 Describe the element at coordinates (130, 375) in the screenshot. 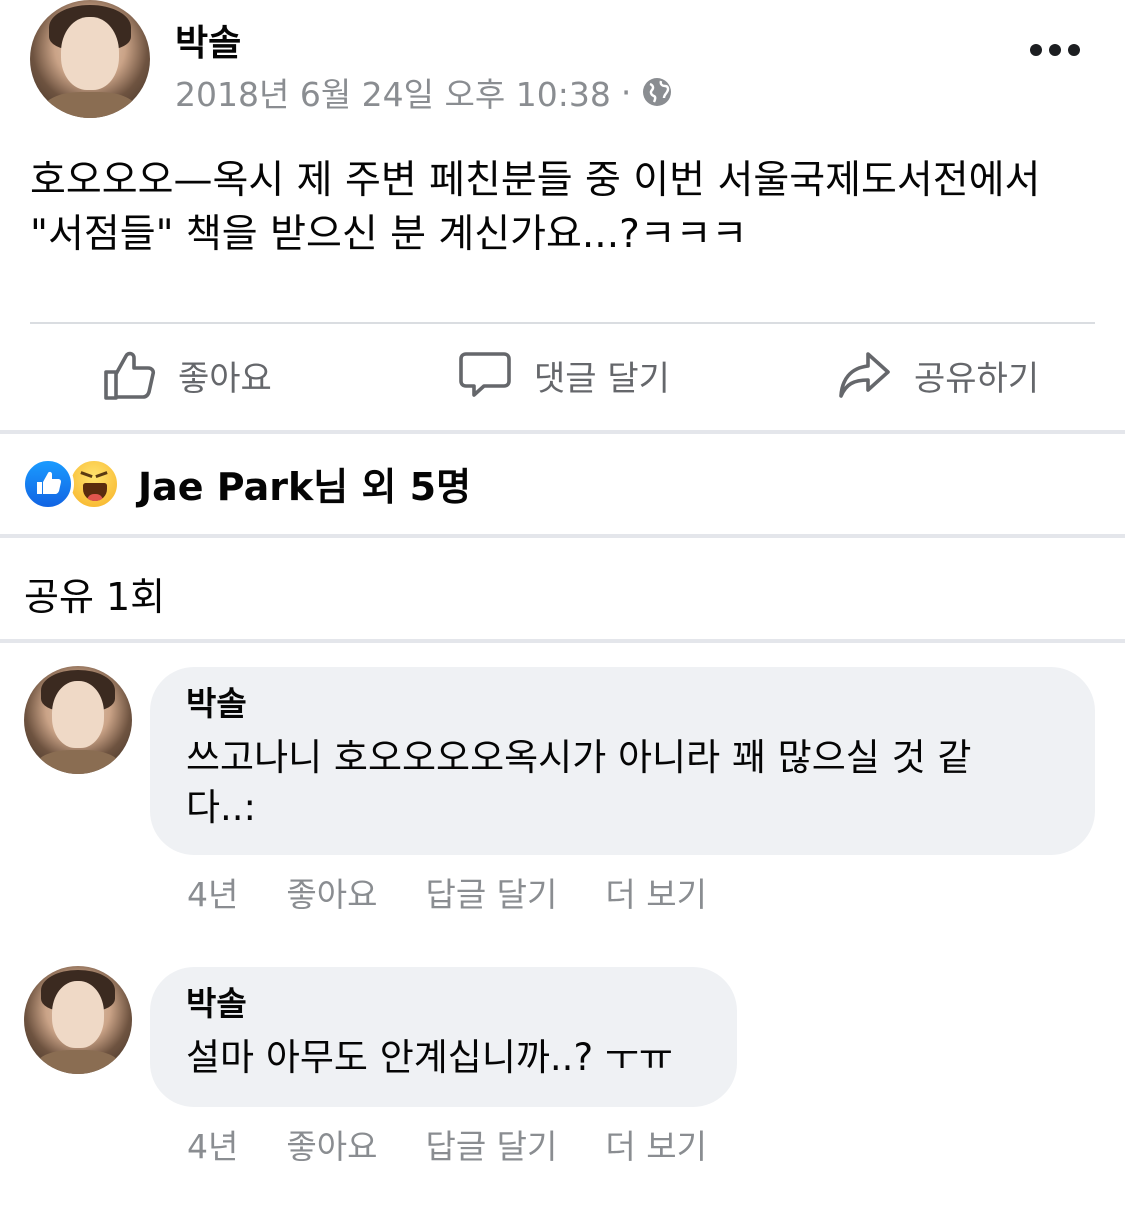

I see `thumbs-up-icon` at that location.